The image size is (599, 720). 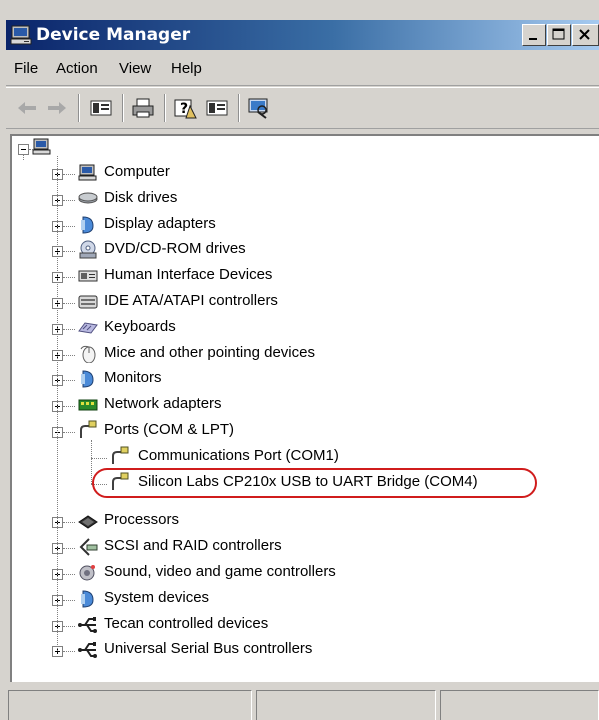 I want to click on scan-hardware-icon, so click(x=259, y=108).